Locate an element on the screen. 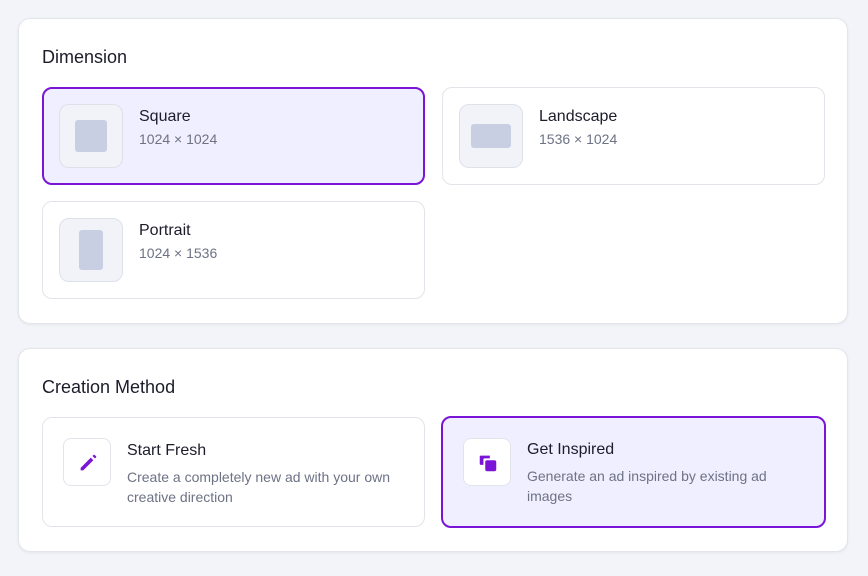  copy-icon is located at coordinates (488, 463).